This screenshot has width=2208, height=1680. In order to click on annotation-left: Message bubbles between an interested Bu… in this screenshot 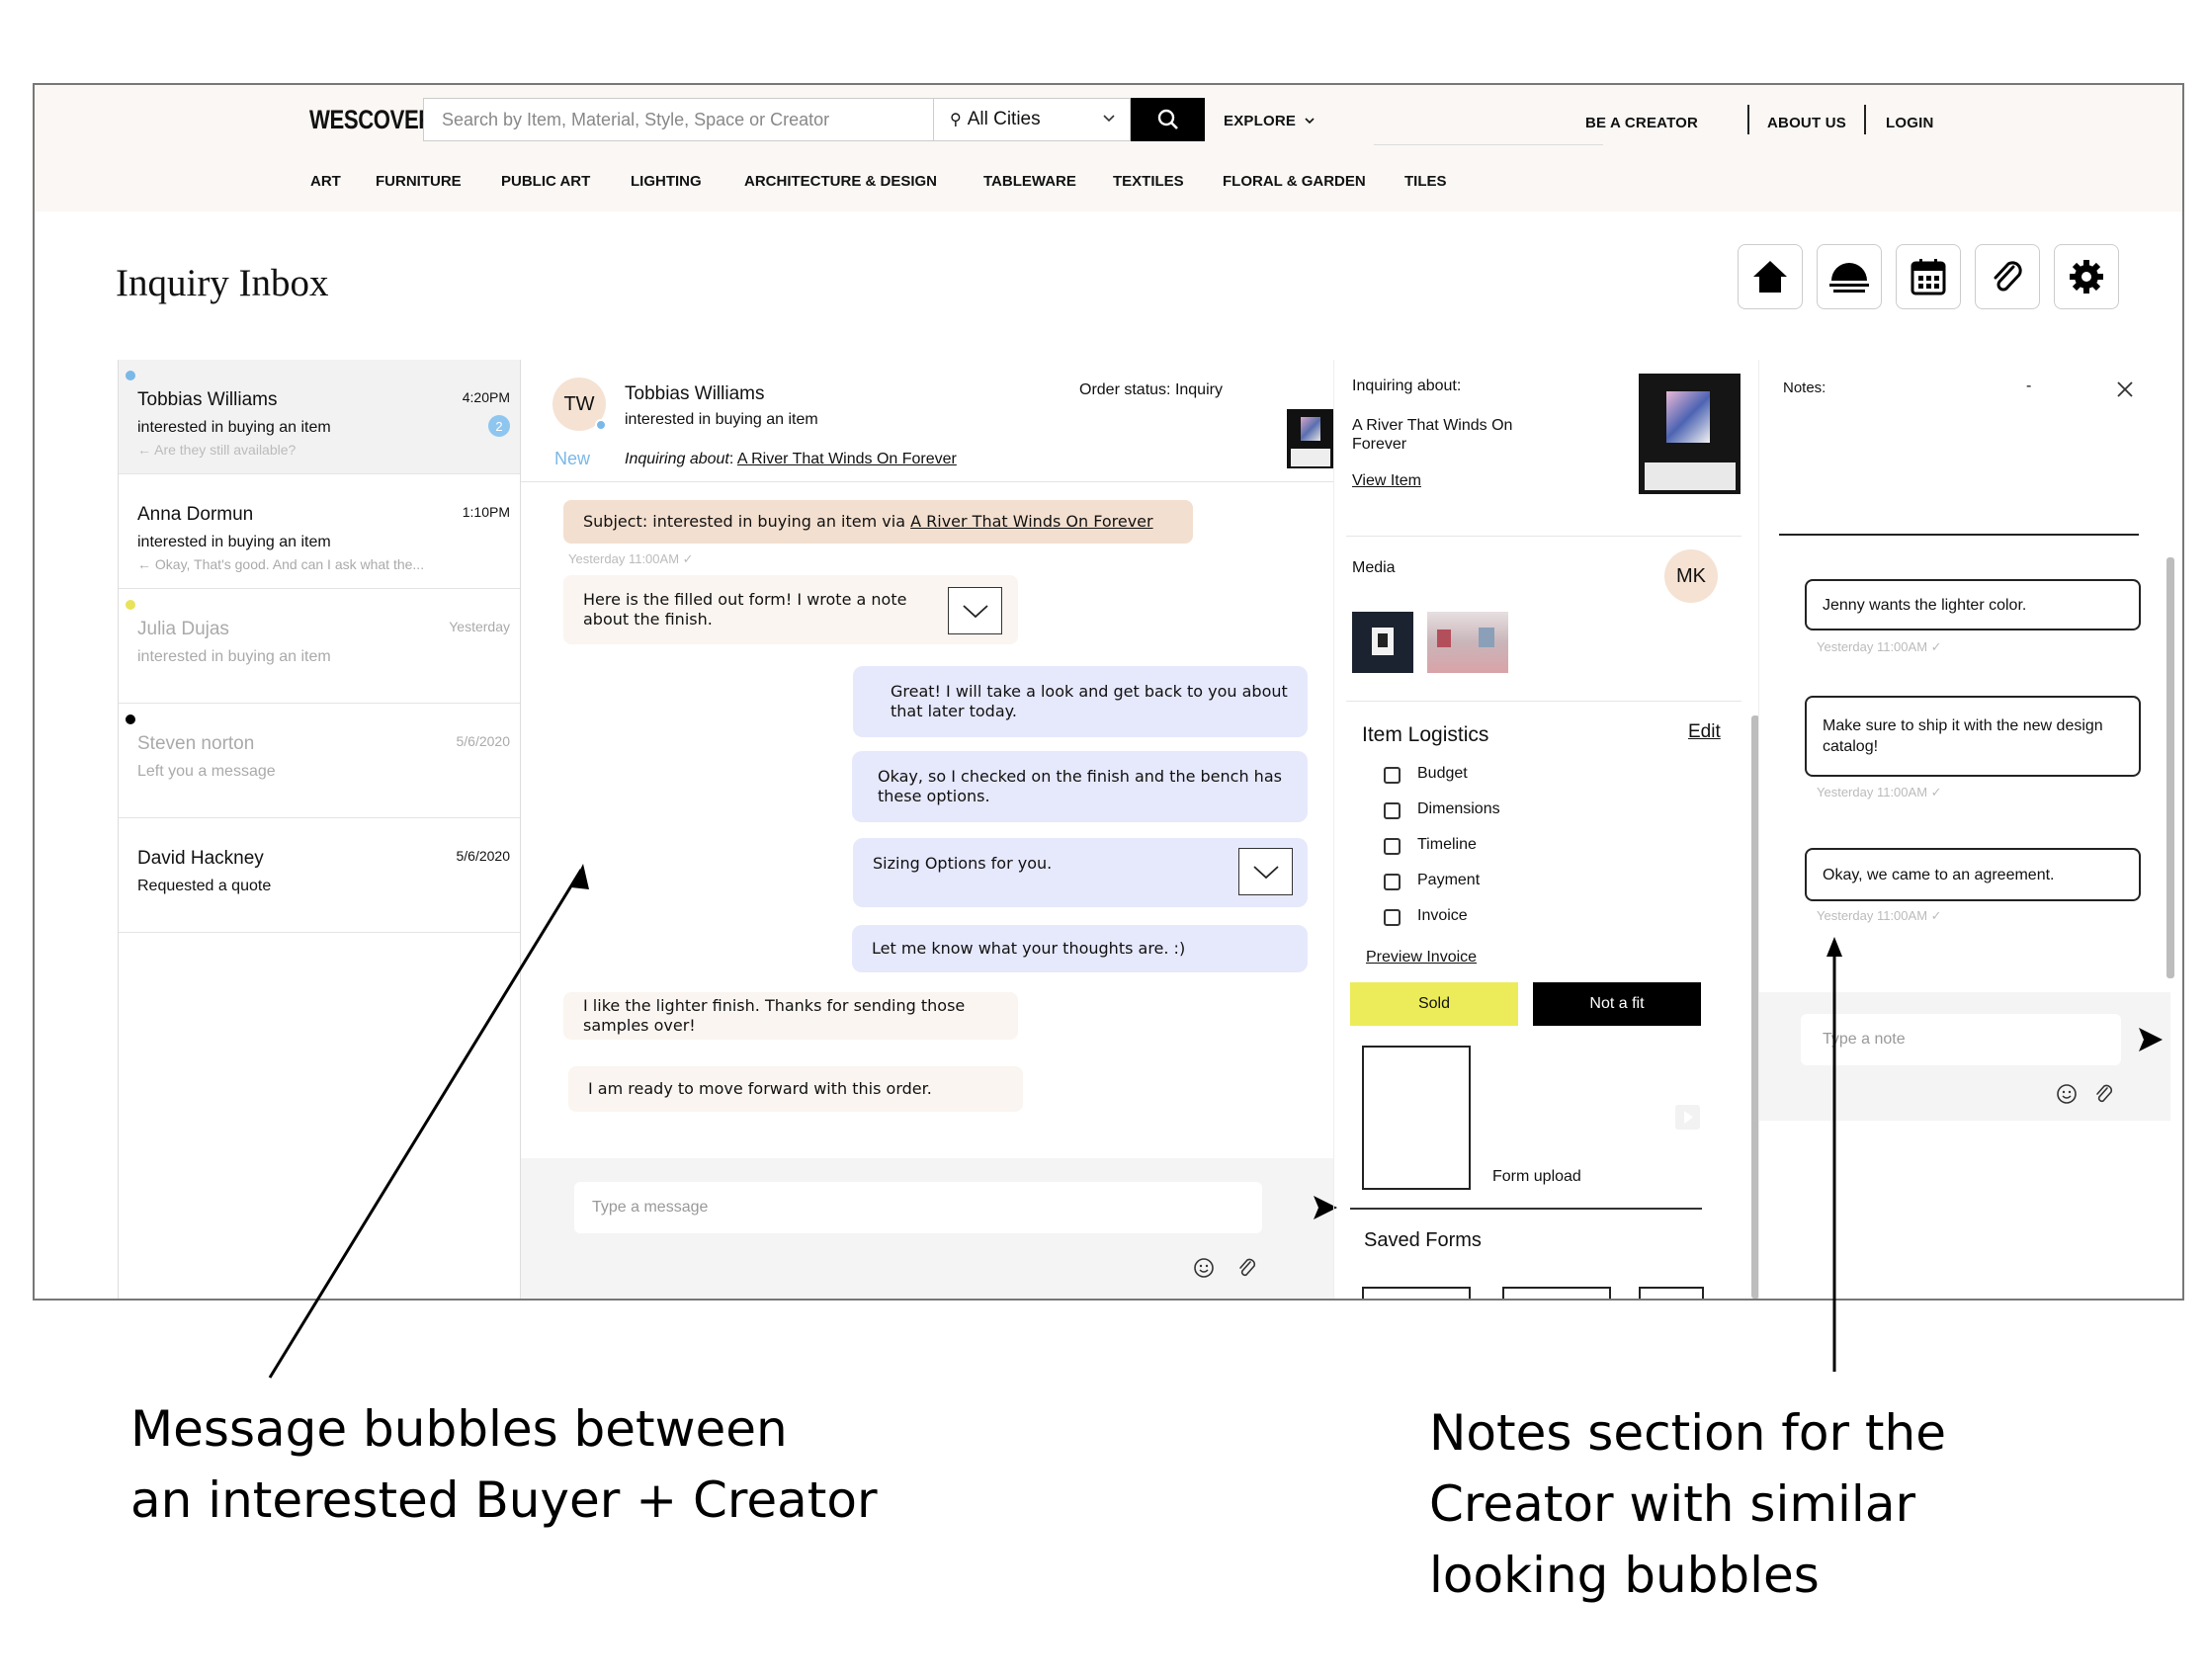, I will do `click(504, 1464)`.